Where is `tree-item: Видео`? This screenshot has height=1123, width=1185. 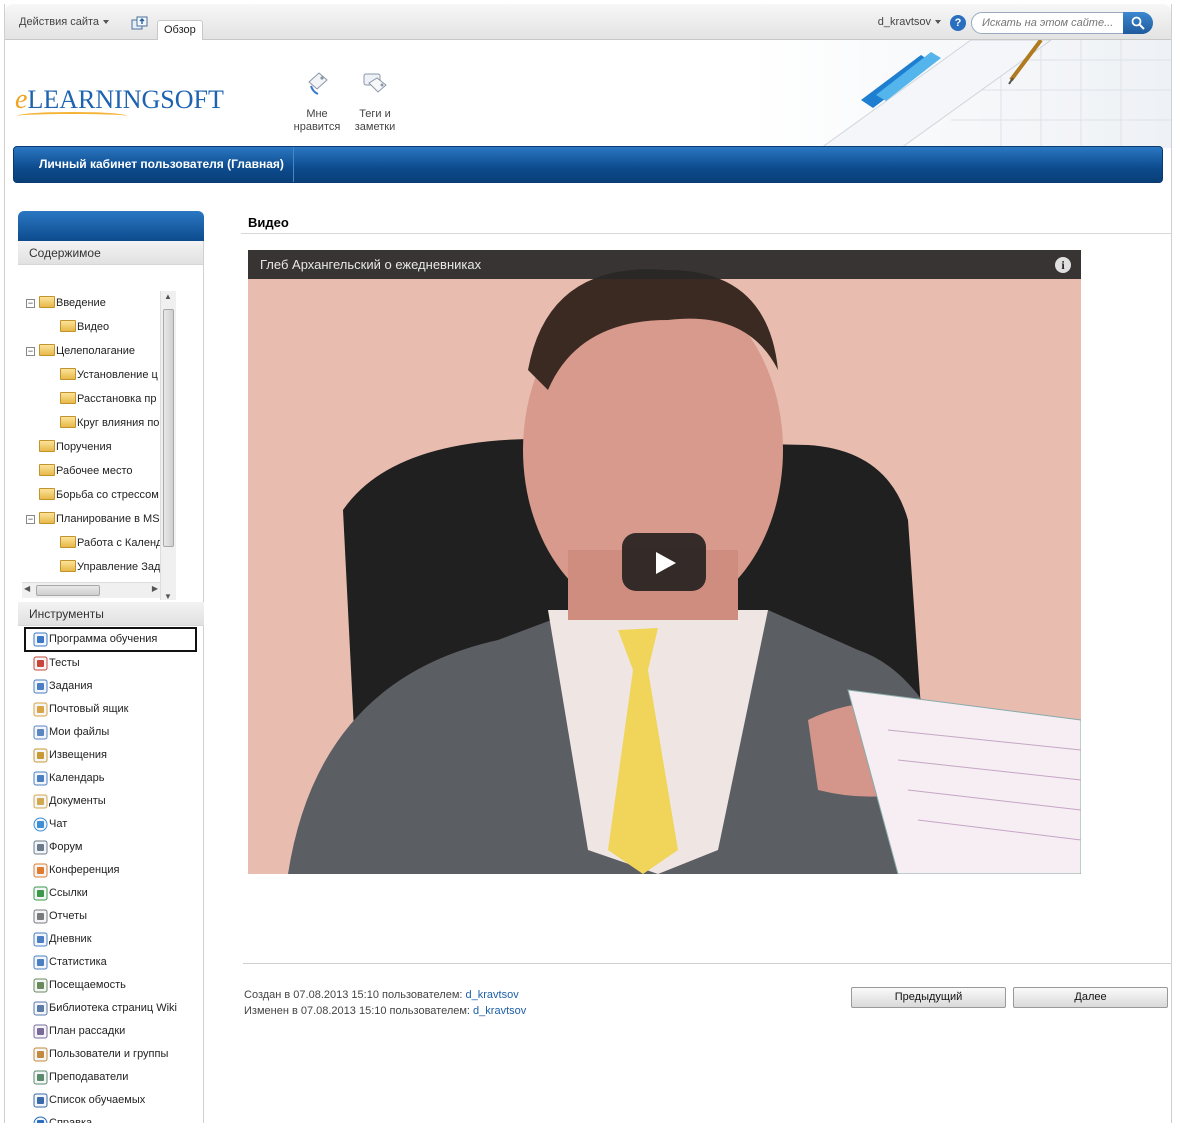
tree-item: Видео is located at coordinates (84, 327).